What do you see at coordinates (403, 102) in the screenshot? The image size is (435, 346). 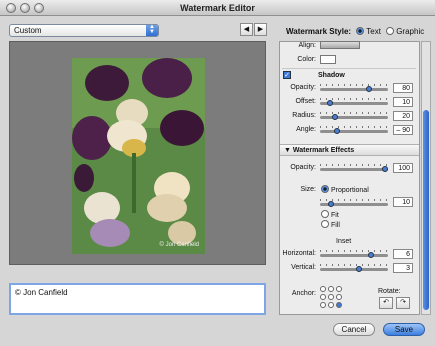 I see `shadow-offset-value: 10` at bounding box center [403, 102].